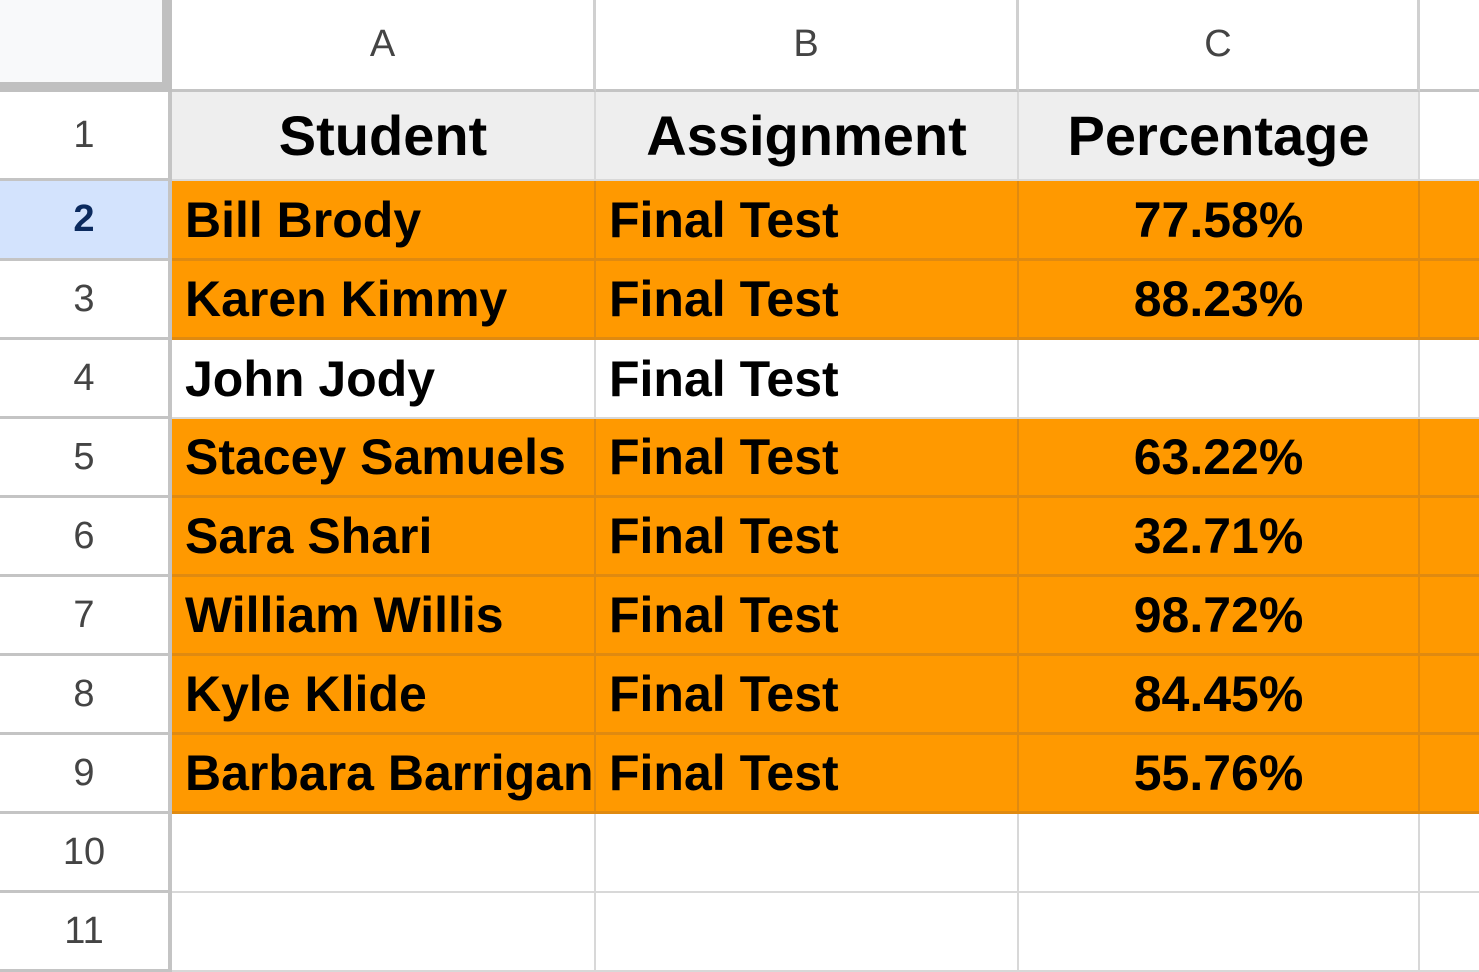 The height and width of the screenshot is (972, 1479). What do you see at coordinates (384, 458) in the screenshot?
I see `cell-student: Stacey Samuels` at bounding box center [384, 458].